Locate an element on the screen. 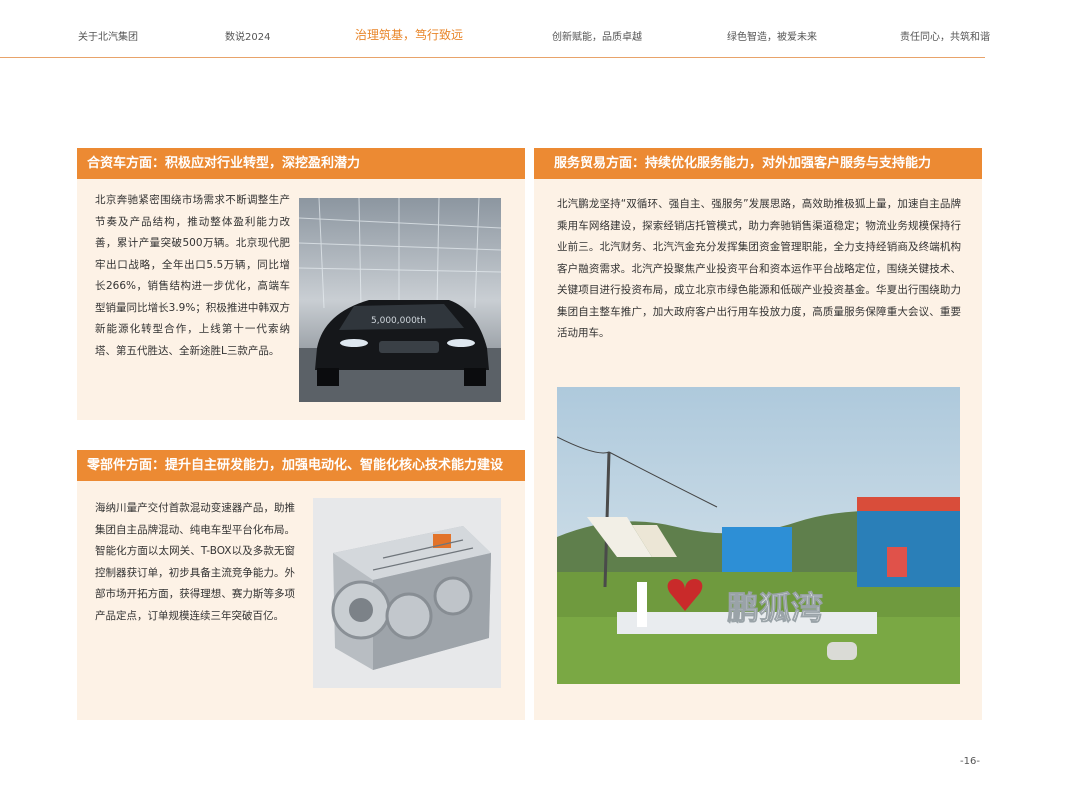 The image size is (1080, 795). transmission-photo is located at coordinates (407, 593).